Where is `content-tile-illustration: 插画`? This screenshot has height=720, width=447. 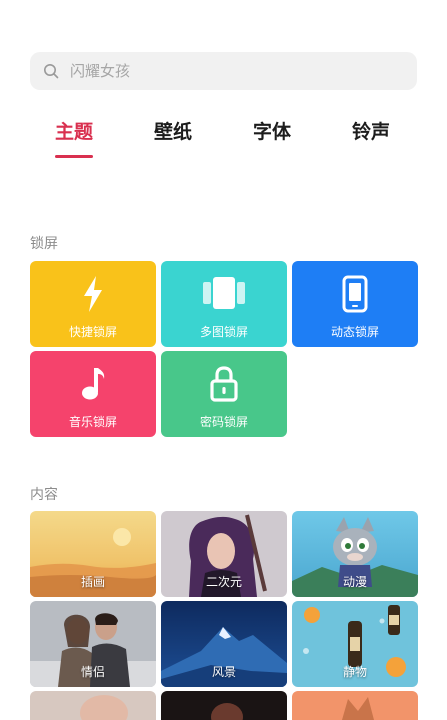
content-tile-illustration: 插画 is located at coordinates (93, 554).